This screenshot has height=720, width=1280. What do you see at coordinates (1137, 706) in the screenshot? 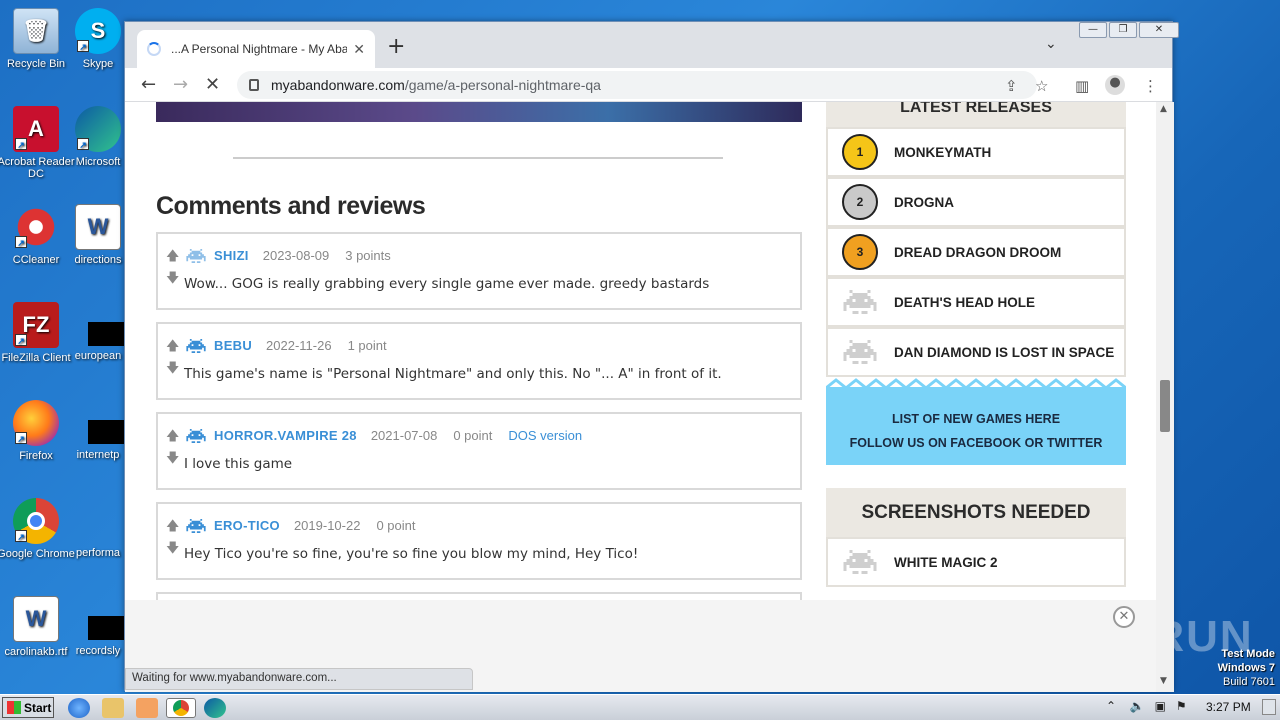
I see `volume-icon: 🔈` at bounding box center [1137, 706].